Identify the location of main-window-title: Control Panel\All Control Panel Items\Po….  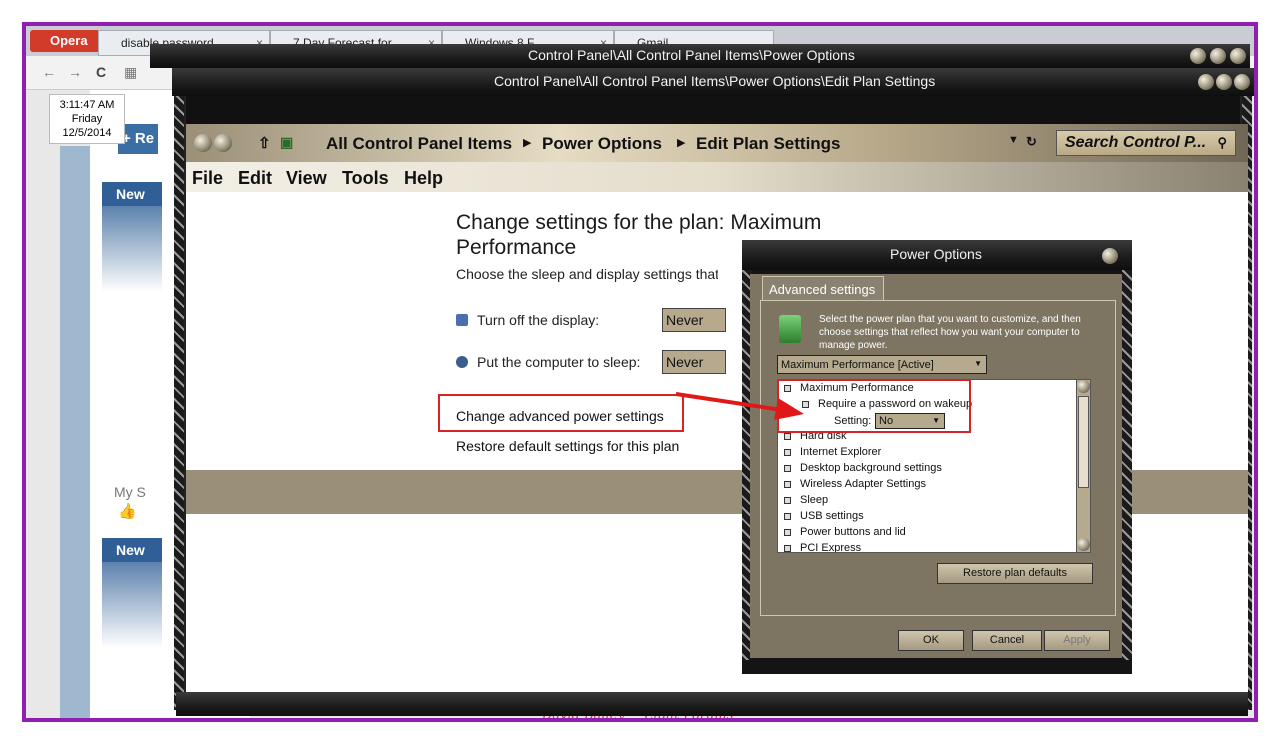
(715, 81).